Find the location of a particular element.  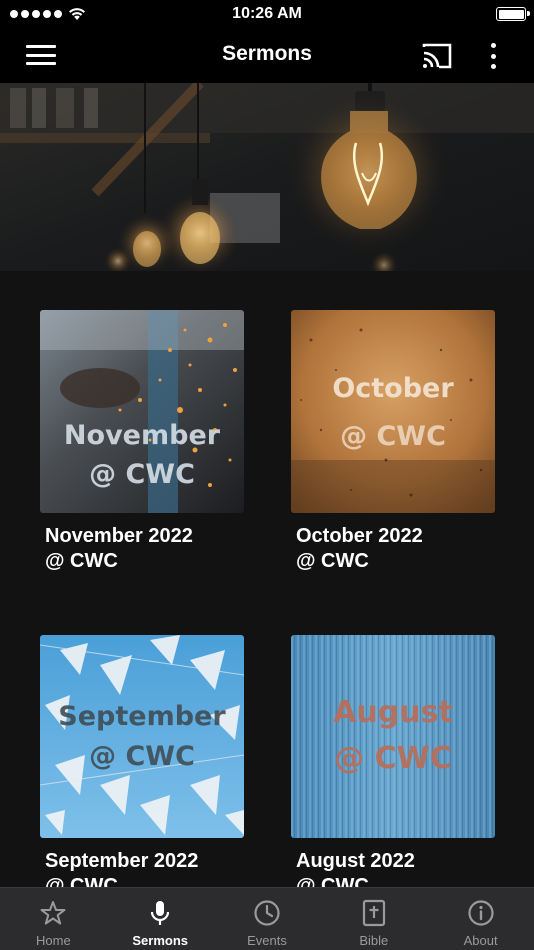

battery-icon is located at coordinates (513, 14).